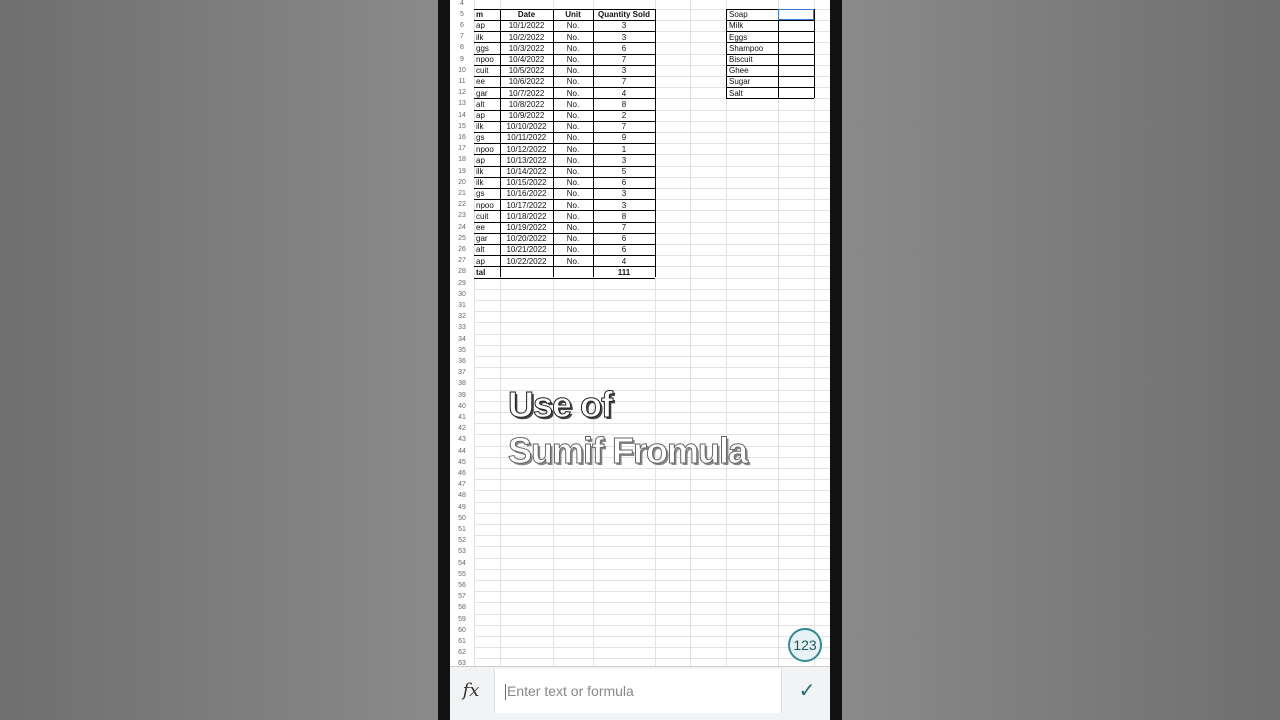  What do you see at coordinates (624, 93) in the screenshot?
I see `table-cell: 4` at bounding box center [624, 93].